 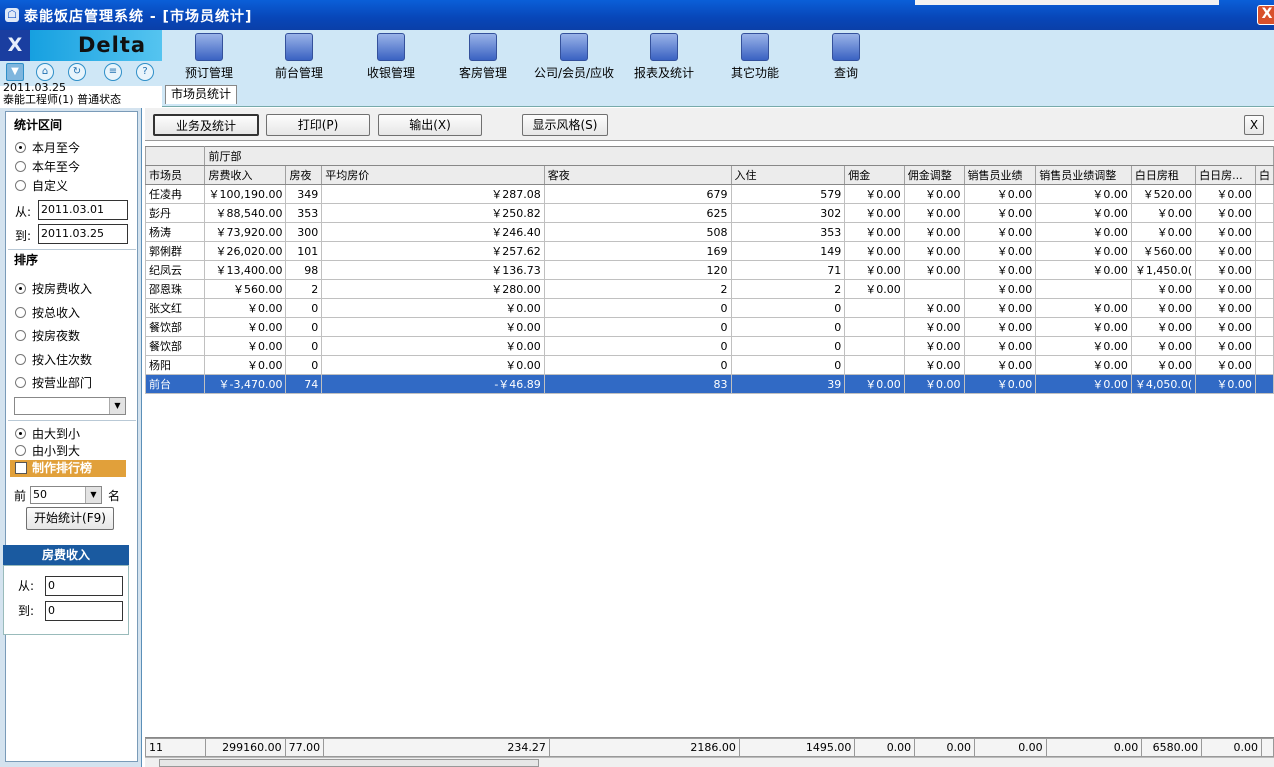 What do you see at coordinates (245, 289) in the screenshot?
I see `cell-room-fee: ￥560.00` at bounding box center [245, 289].